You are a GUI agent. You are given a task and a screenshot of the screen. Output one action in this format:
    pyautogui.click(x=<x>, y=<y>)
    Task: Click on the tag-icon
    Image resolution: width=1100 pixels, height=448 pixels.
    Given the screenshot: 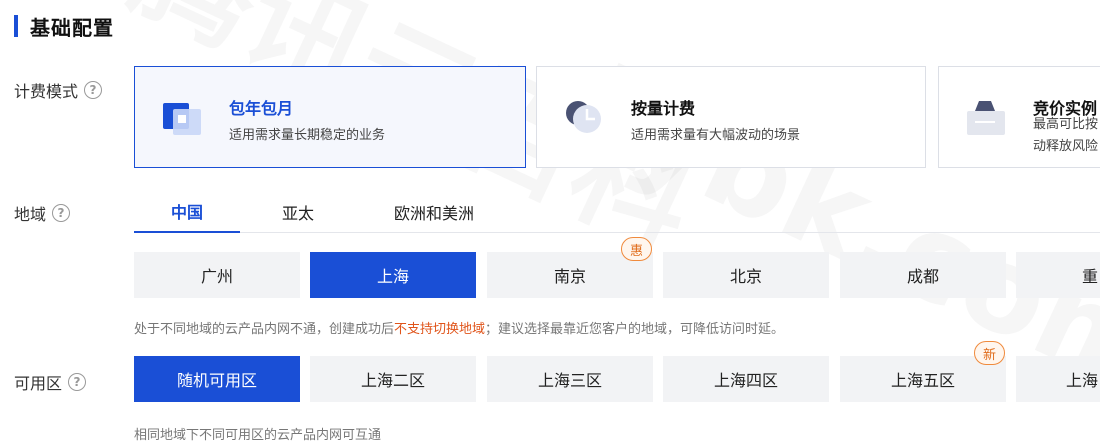 What is the action you would take?
    pyautogui.click(x=986, y=118)
    